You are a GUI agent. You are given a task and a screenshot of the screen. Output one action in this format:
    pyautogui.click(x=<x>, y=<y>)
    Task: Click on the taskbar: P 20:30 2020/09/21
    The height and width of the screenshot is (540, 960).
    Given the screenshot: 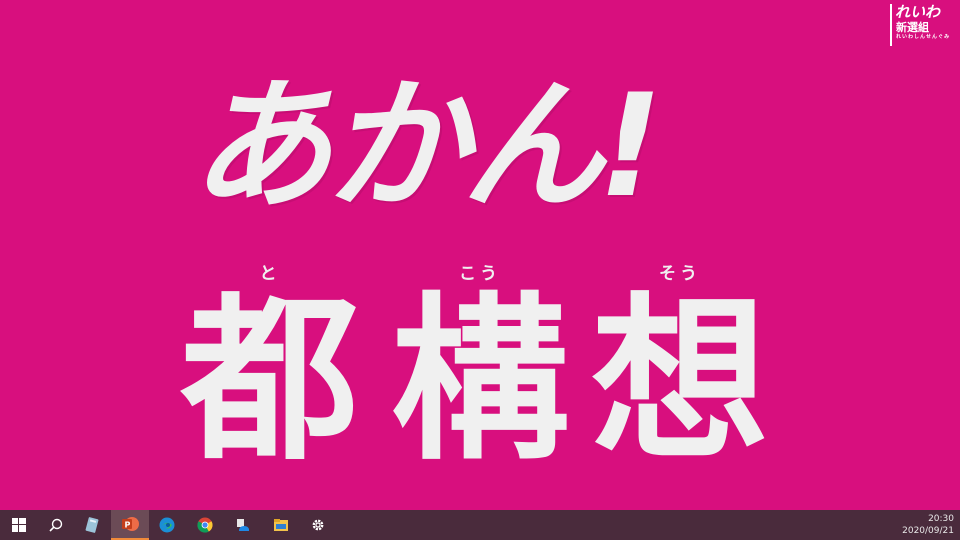 What is the action you would take?
    pyautogui.click(x=480, y=525)
    